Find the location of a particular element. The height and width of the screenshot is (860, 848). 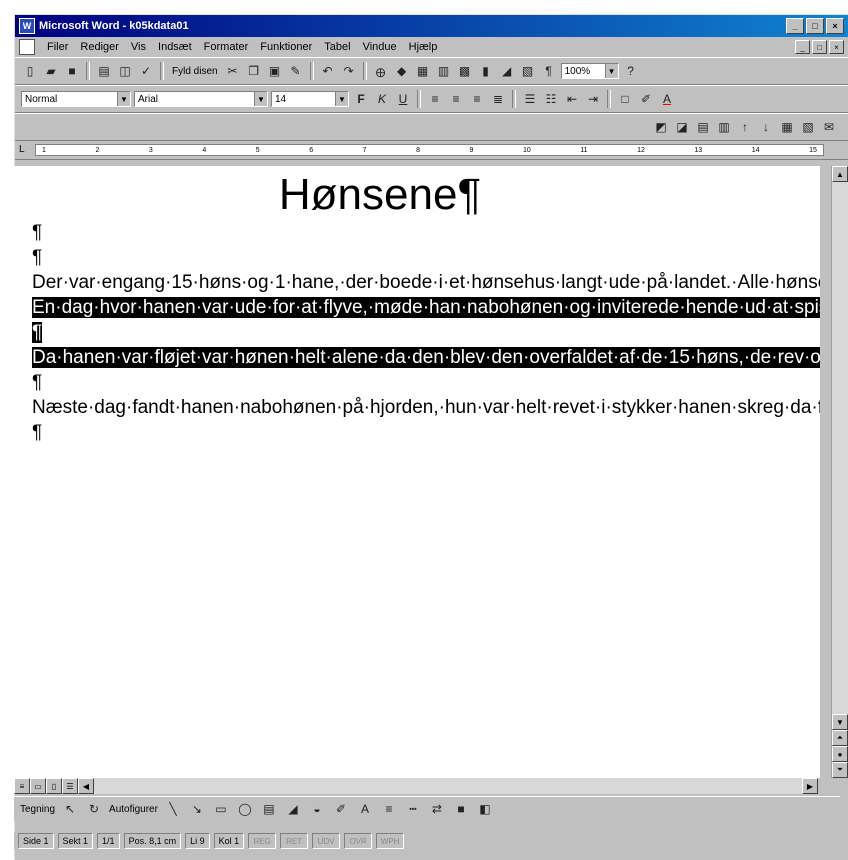

align-right-icon: ≡ is located at coordinates (477, 99).